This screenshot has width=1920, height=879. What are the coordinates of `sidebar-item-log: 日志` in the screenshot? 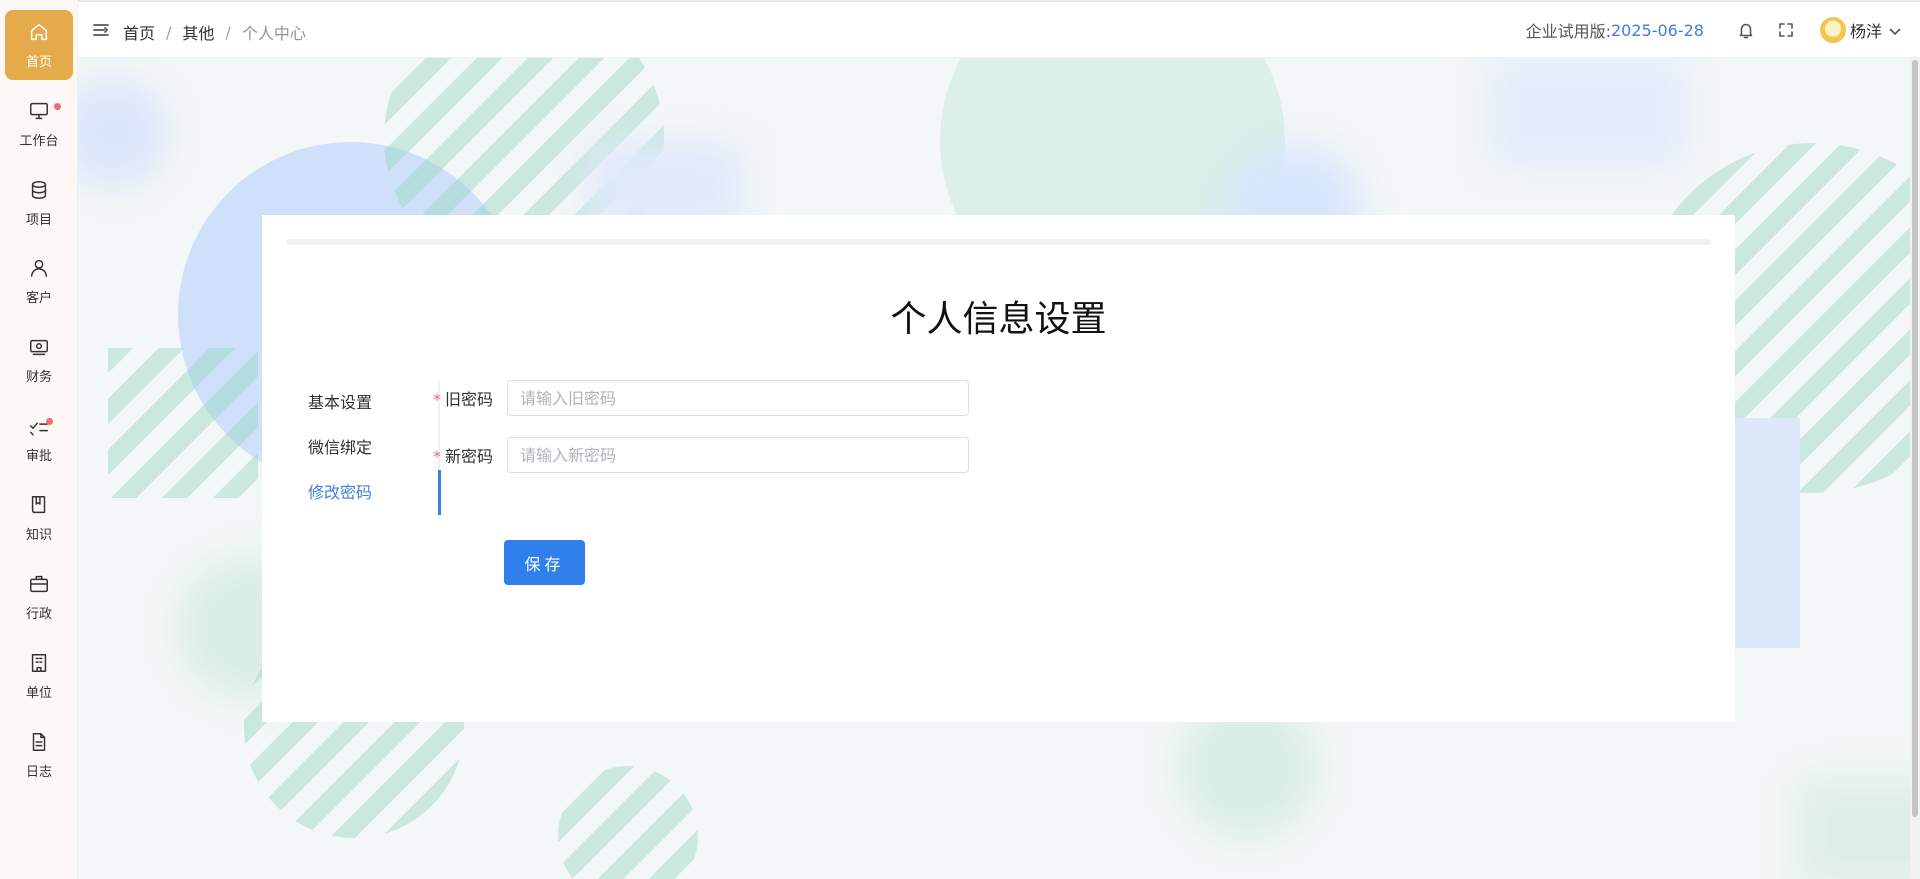 It's located at (39, 755).